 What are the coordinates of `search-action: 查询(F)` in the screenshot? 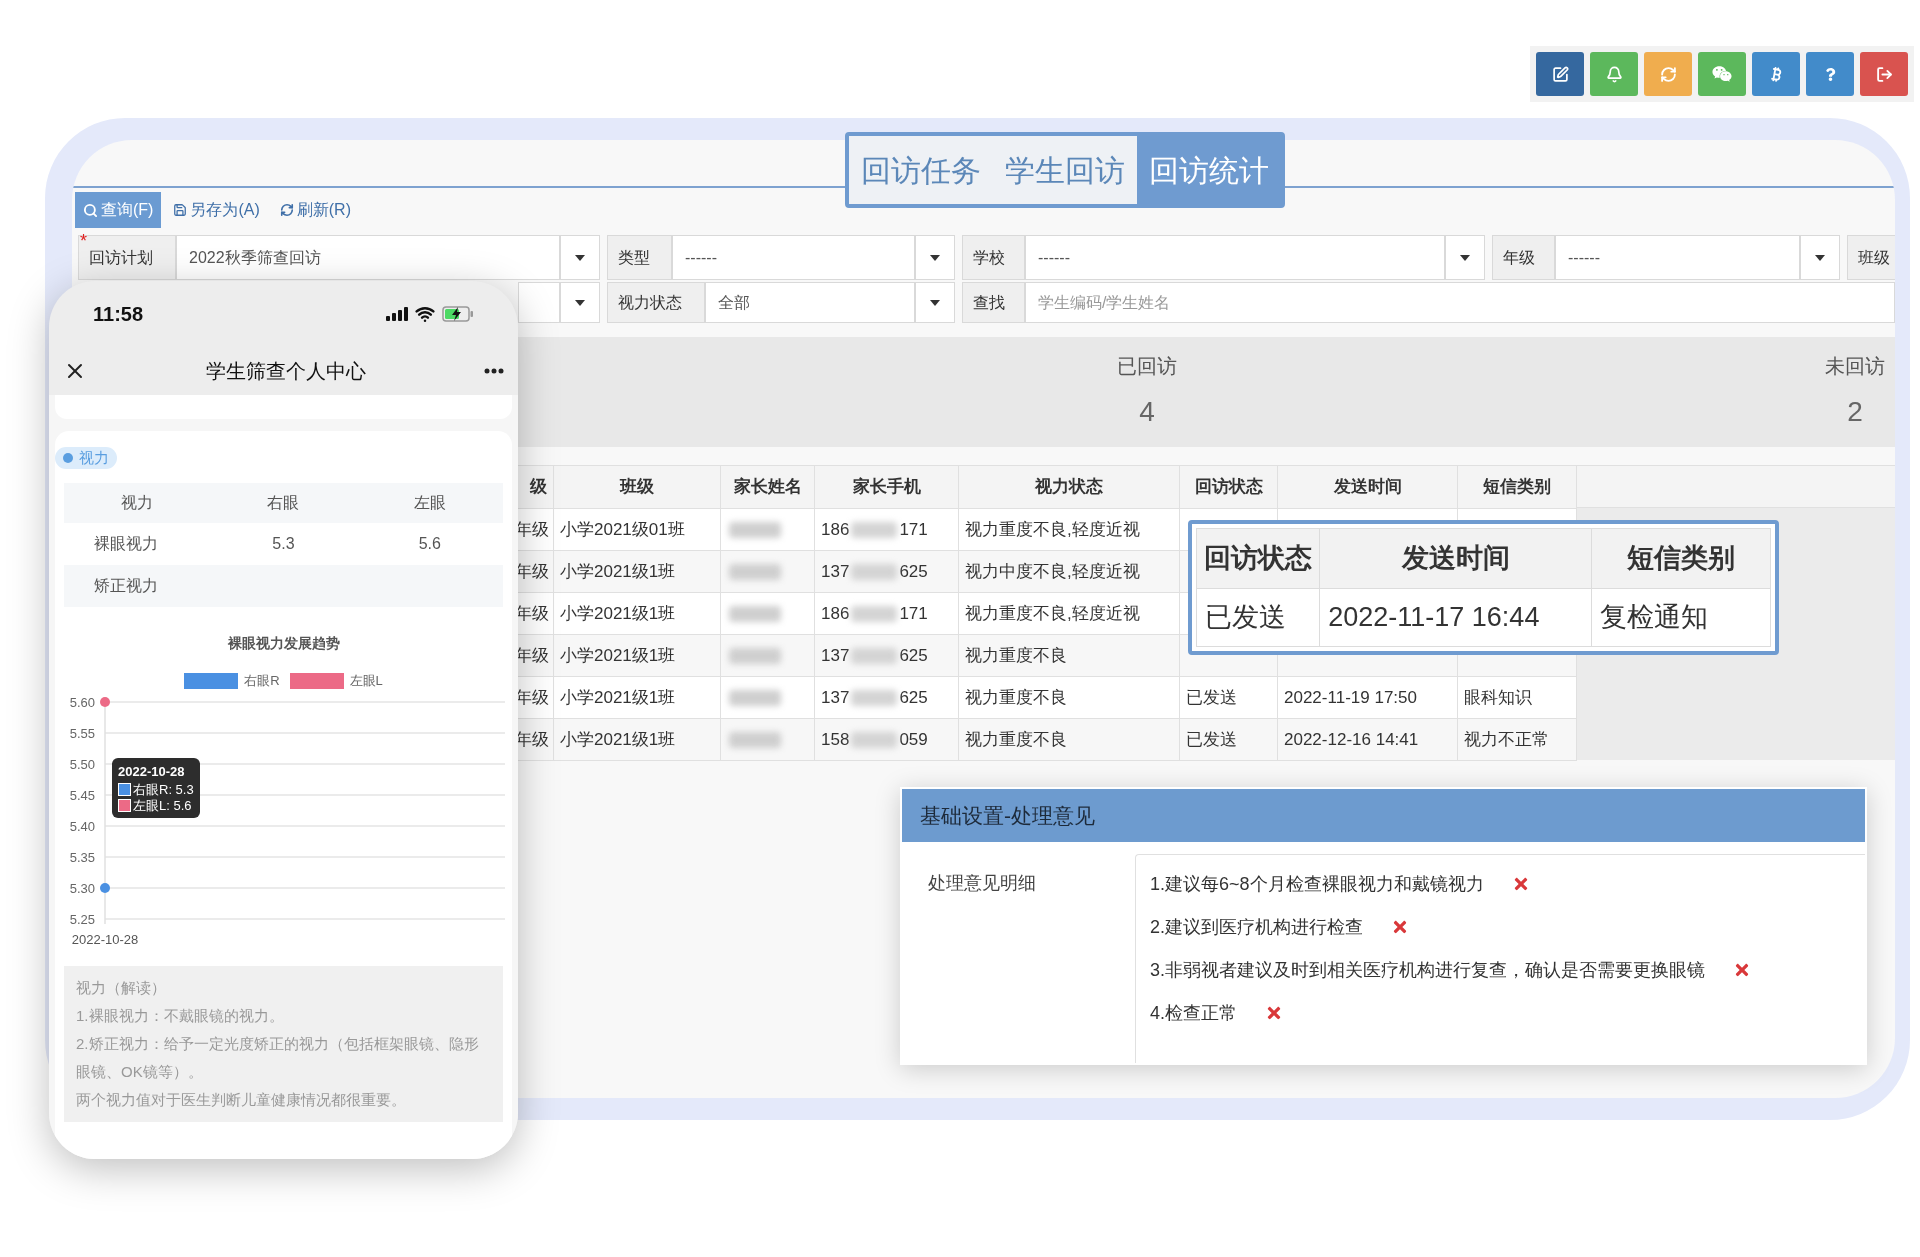 It's located at (118, 210).